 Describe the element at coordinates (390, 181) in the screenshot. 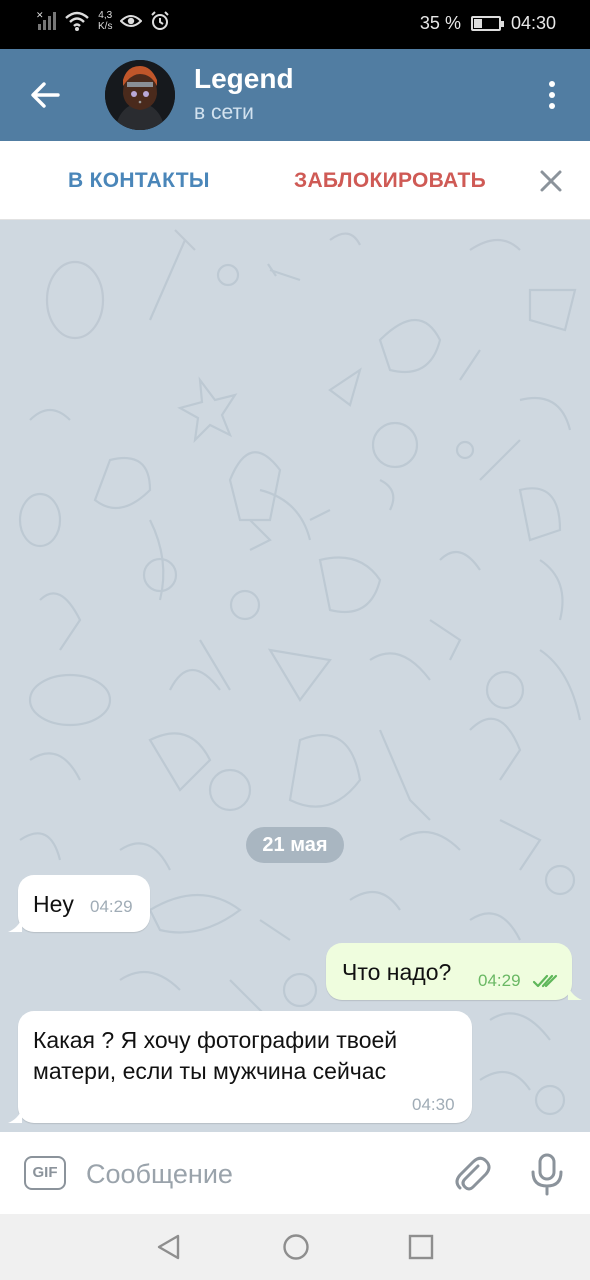

I see `block-user-button: ЗАБЛОКИРОВАТЬ` at that location.